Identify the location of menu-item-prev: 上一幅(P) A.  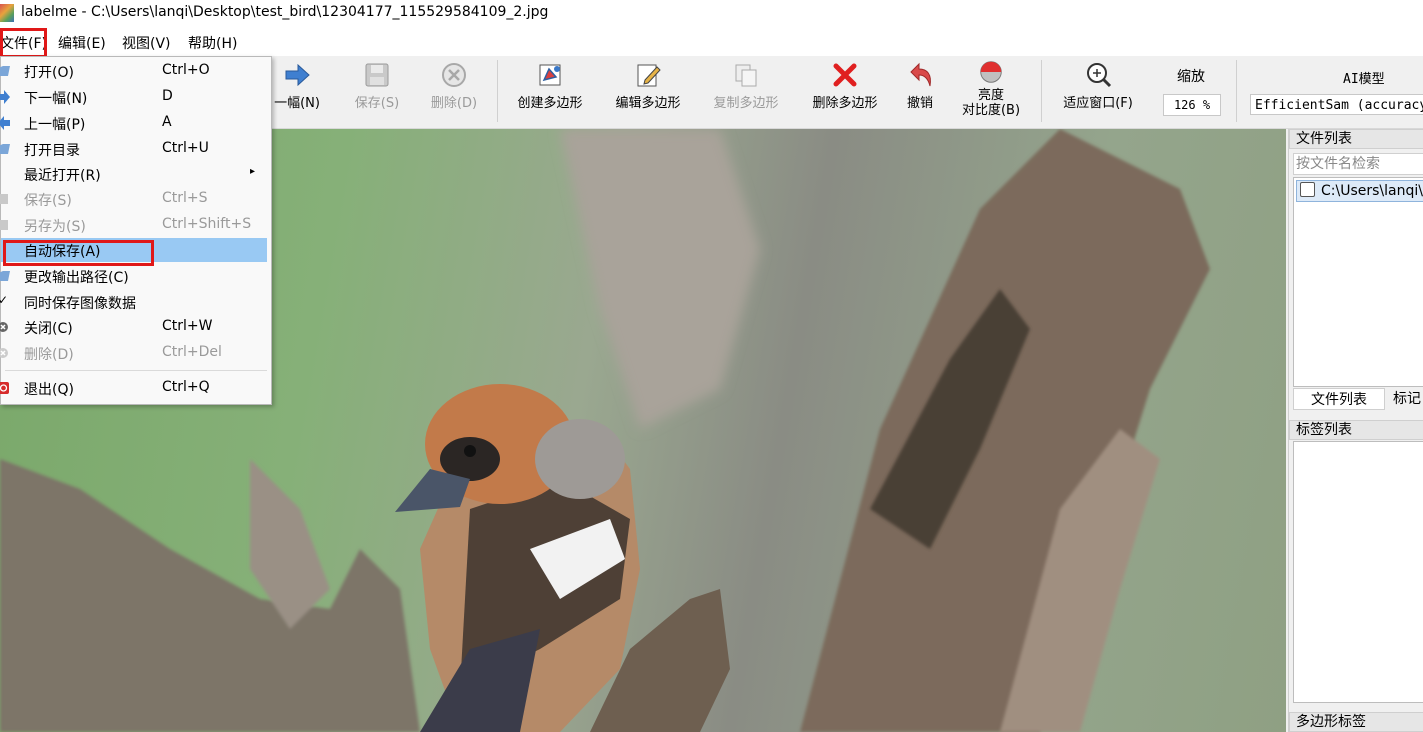
(133, 123).